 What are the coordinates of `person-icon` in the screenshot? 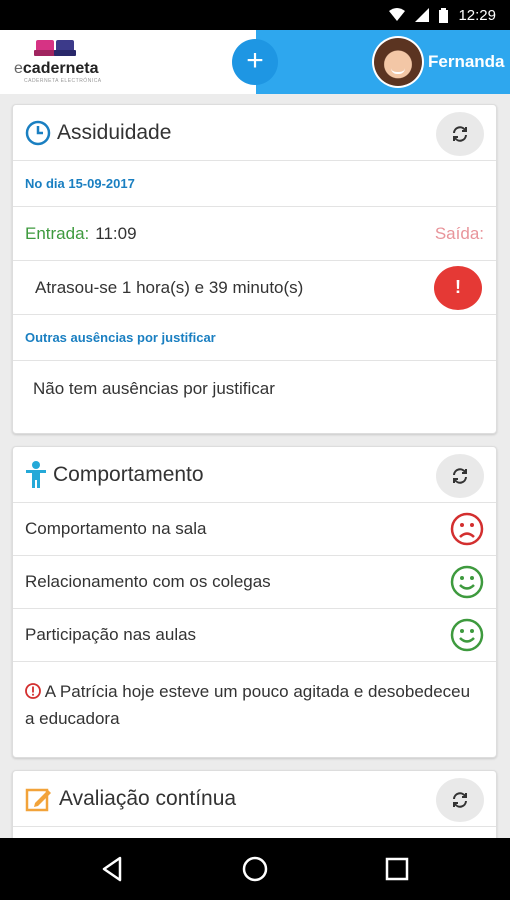 It's located at (36, 474).